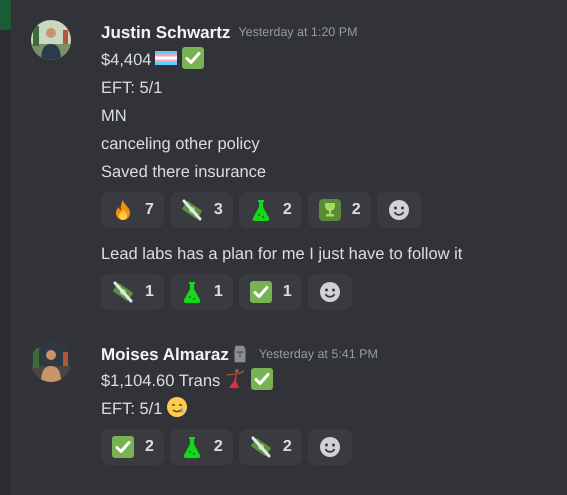 This screenshot has height=495, width=567. What do you see at coordinates (165, 354) in the screenshot?
I see `author-name: Moises Almaraz` at bounding box center [165, 354].